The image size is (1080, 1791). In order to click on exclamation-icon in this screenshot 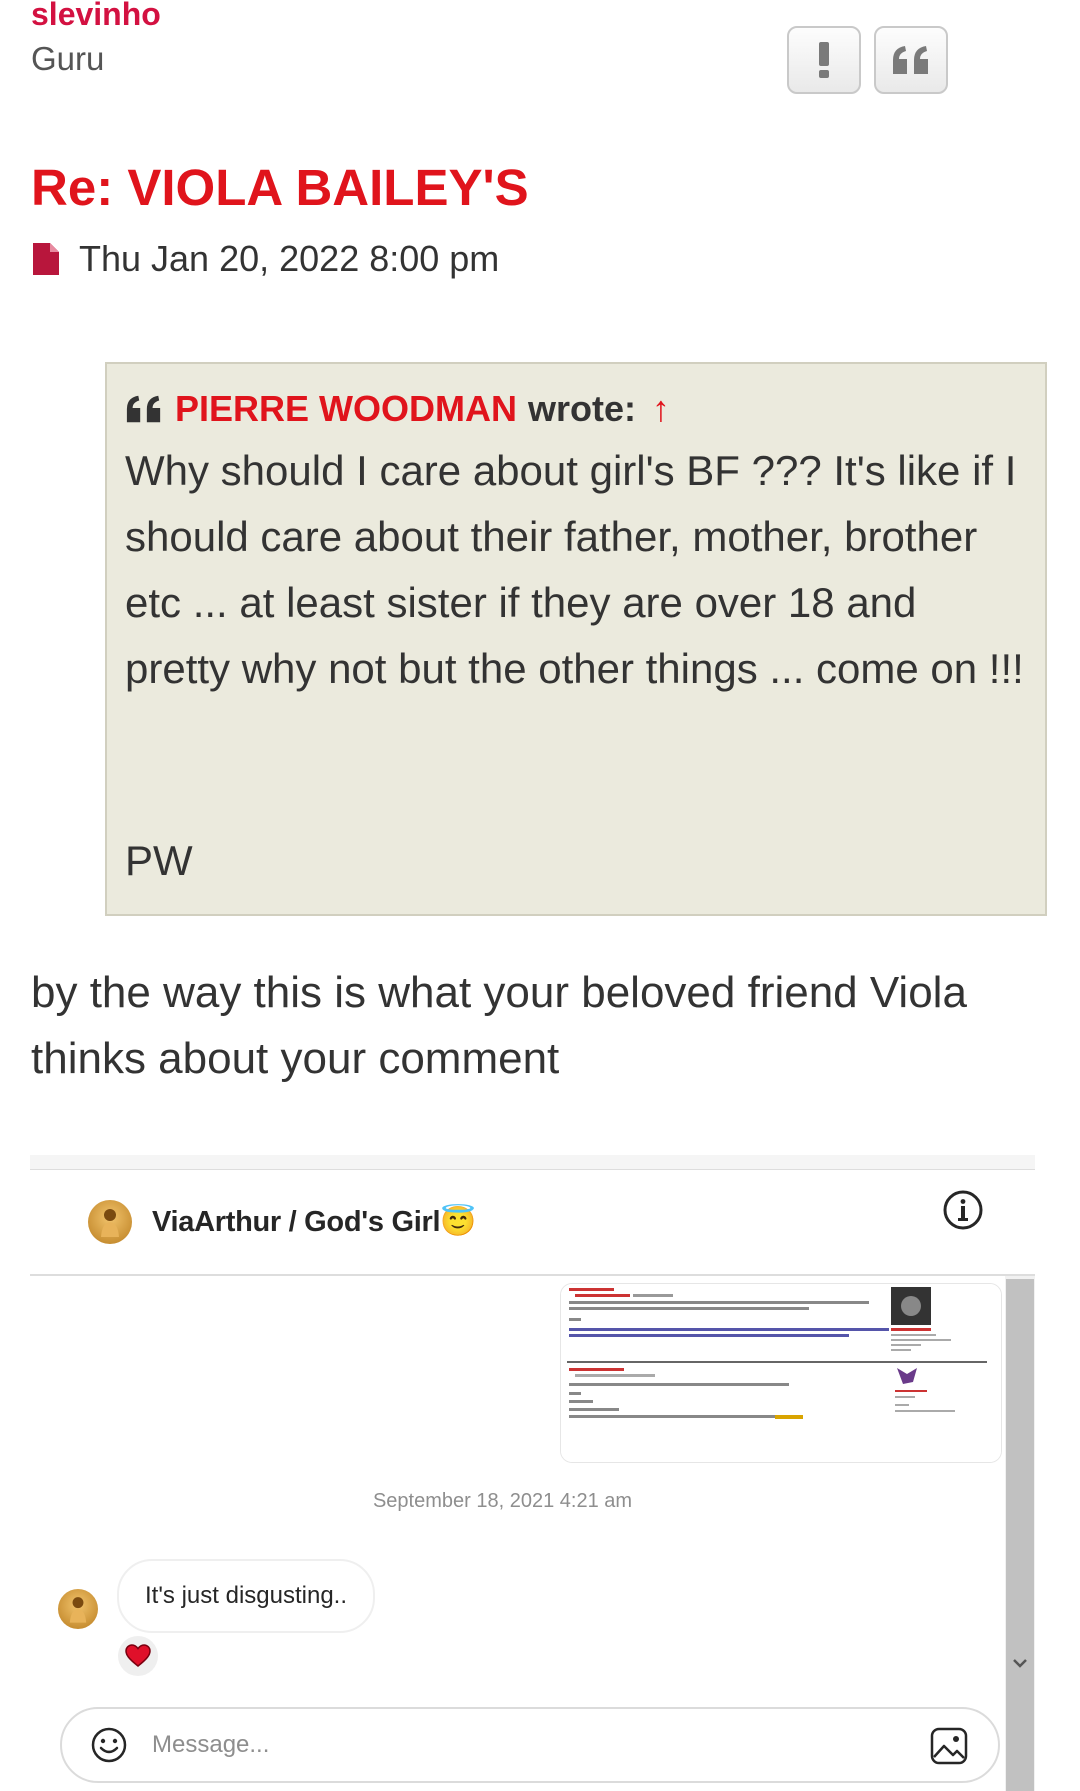, I will do `click(824, 60)`.